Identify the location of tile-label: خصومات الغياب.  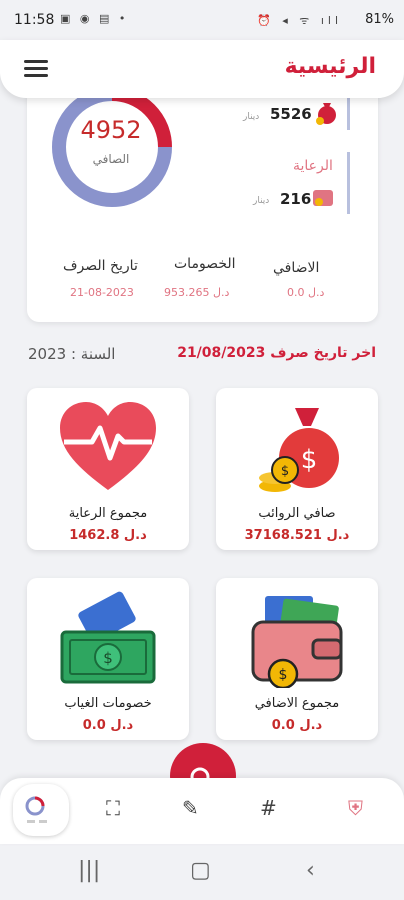
(108, 703).